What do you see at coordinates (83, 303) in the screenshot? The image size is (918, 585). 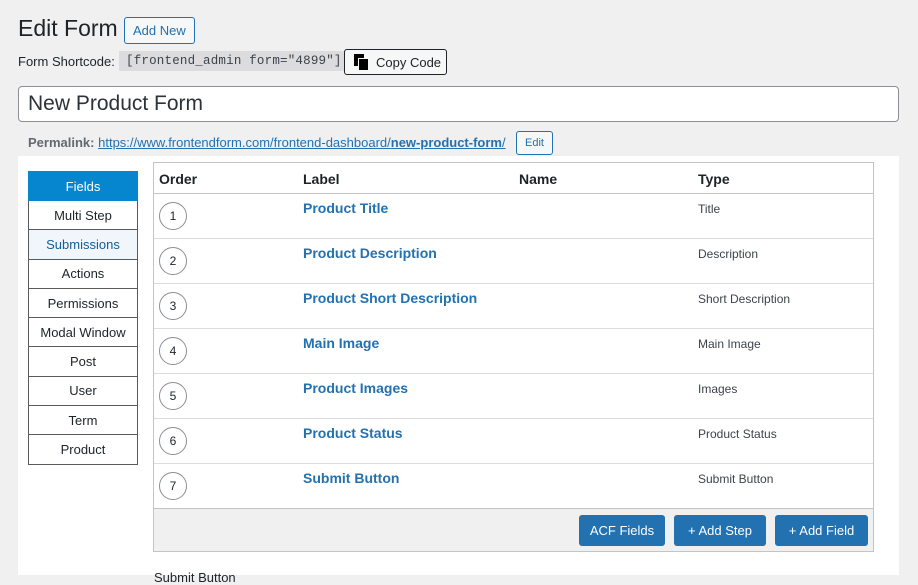 I see `tab-permissions: Permissions` at bounding box center [83, 303].